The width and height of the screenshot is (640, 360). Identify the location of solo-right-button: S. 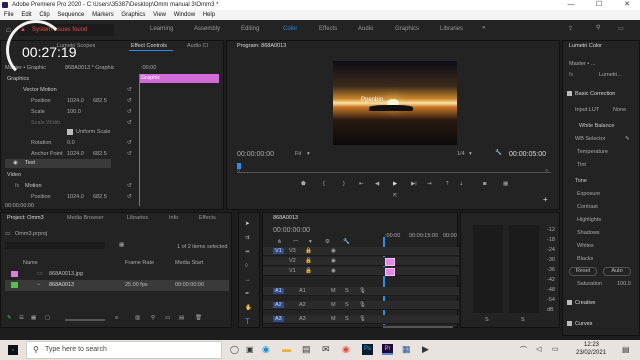
(523, 320).